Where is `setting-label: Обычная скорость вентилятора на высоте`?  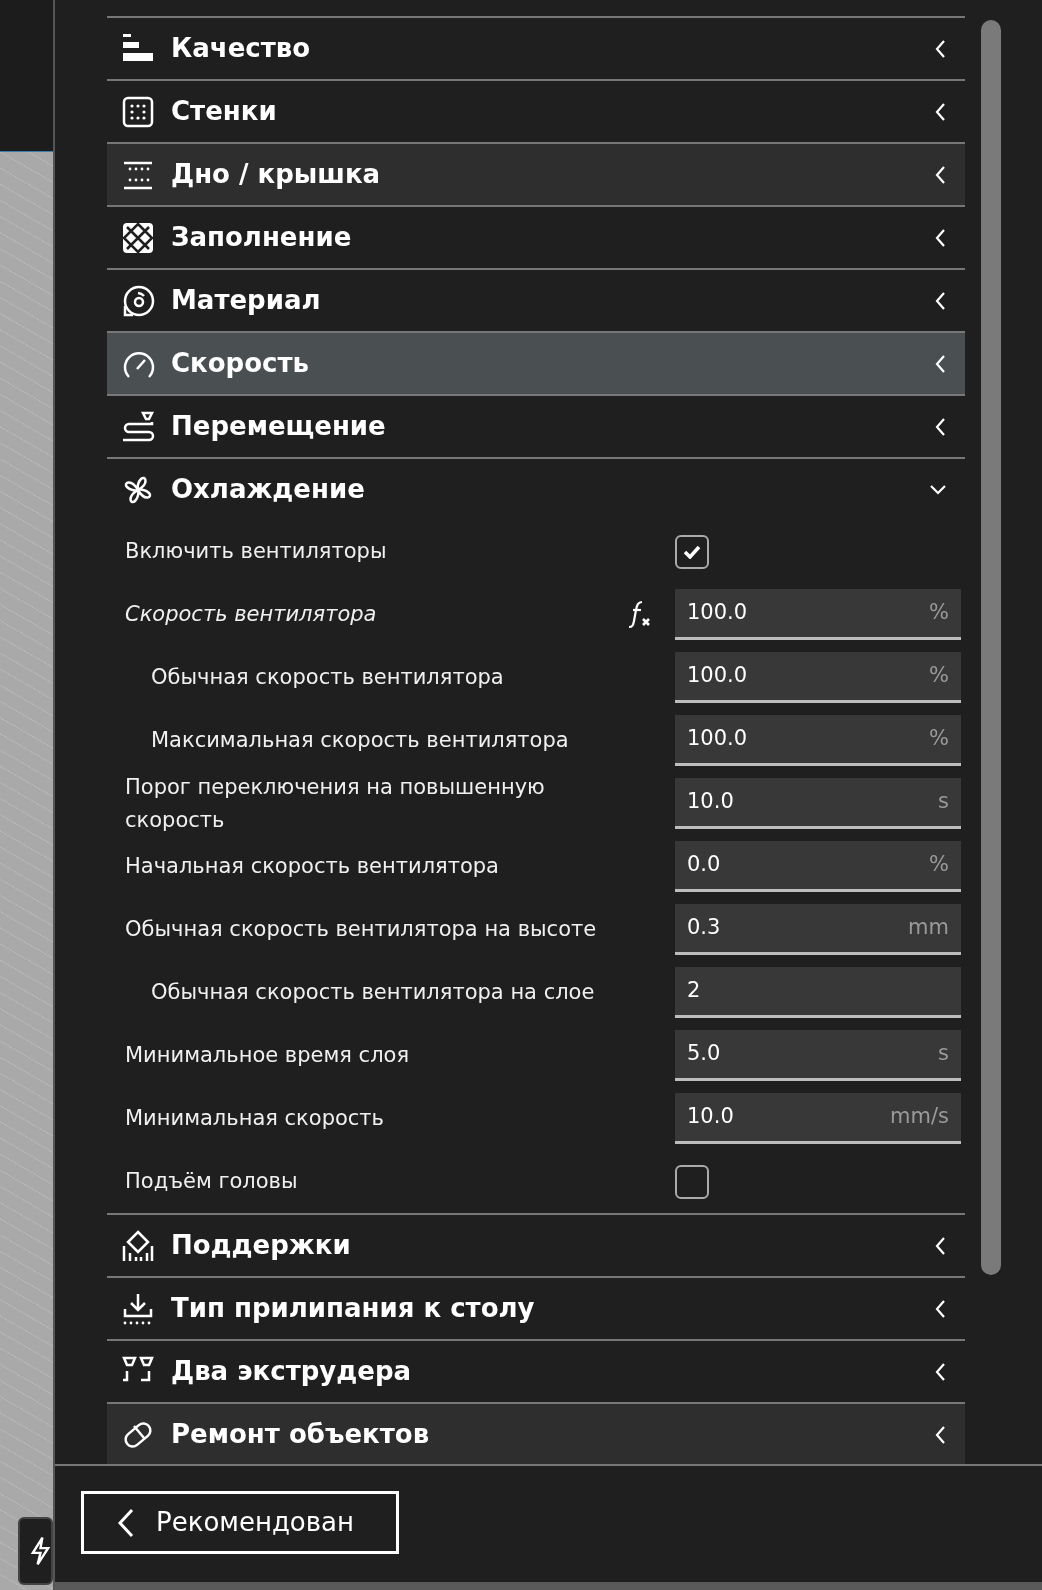
setting-label: Обычная скорость вентилятора на высоте is located at coordinates (361, 929).